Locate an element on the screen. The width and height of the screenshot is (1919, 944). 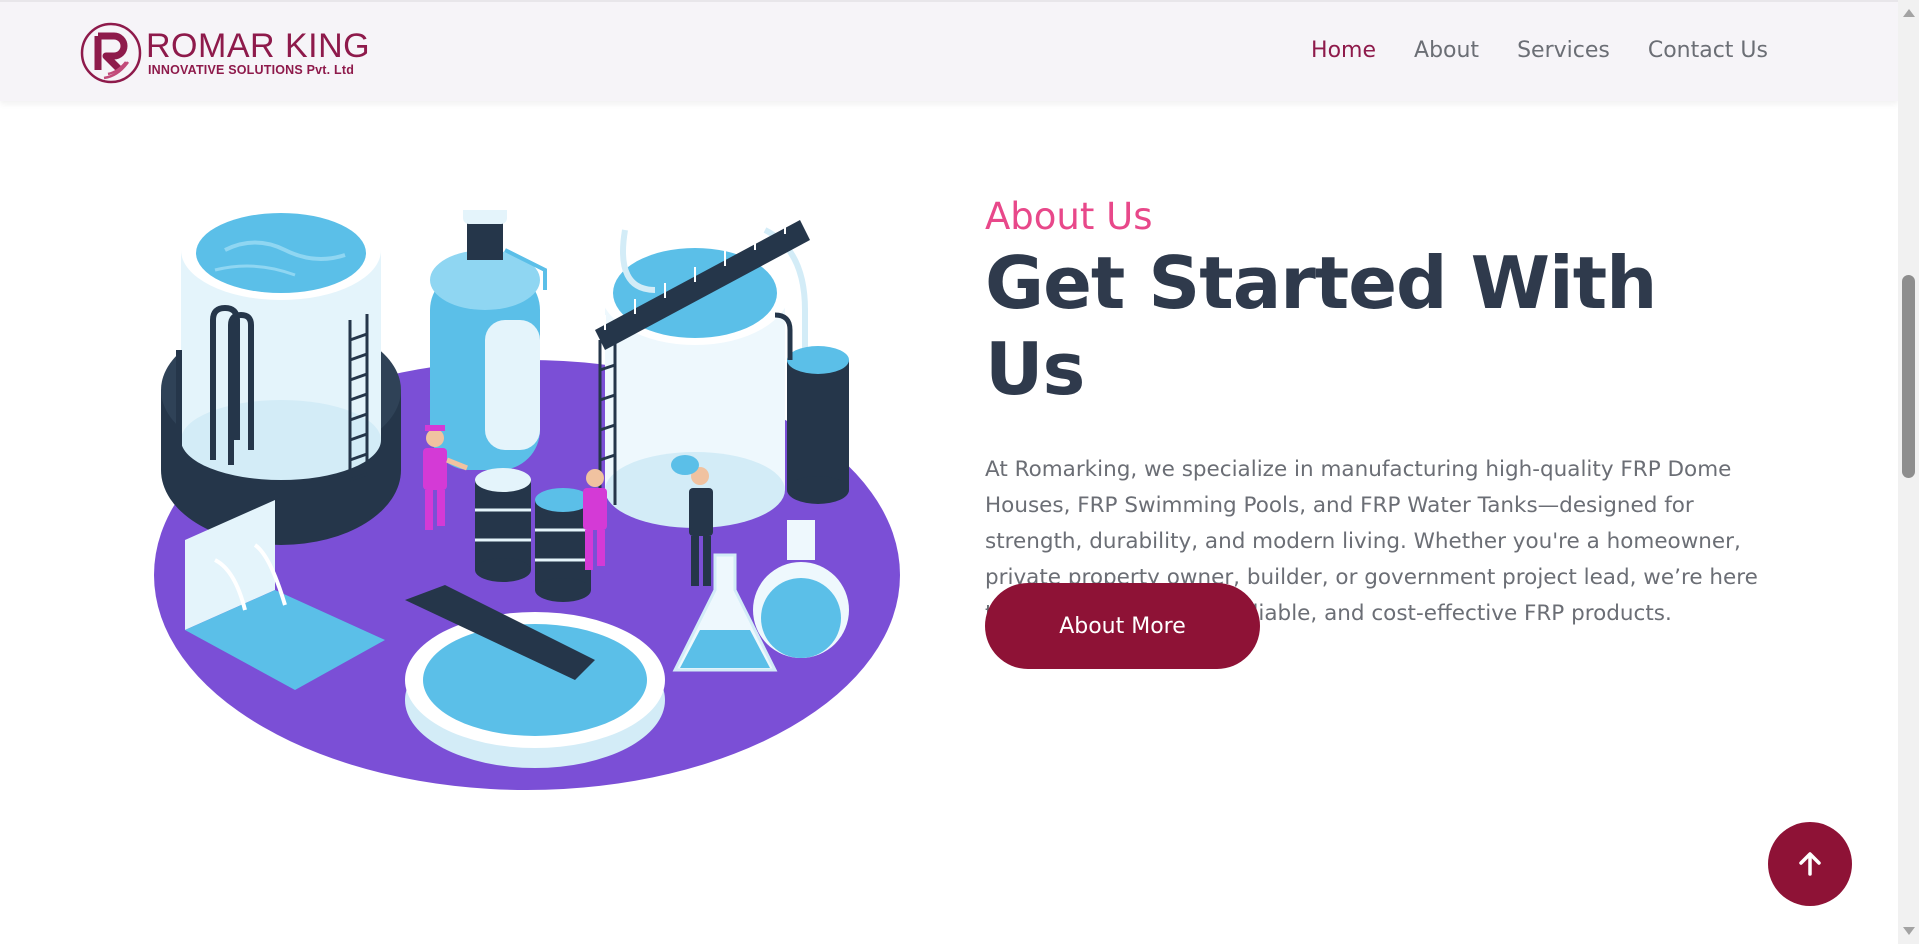
main-nav: Home About Services Contact Us is located at coordinates (1539, 50).